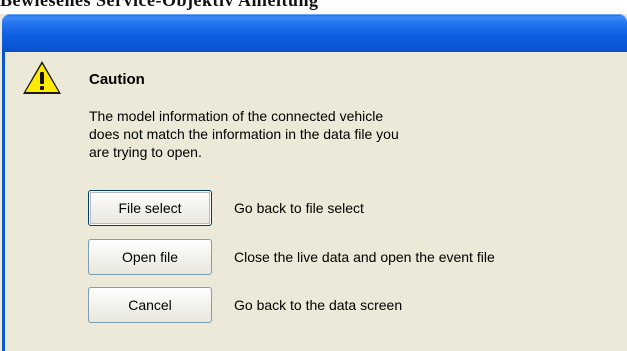  What do you see at coordinates (117, 79) in the screenshot?
I see `dialog-caption: Caution` at bounding box center [117, 79].